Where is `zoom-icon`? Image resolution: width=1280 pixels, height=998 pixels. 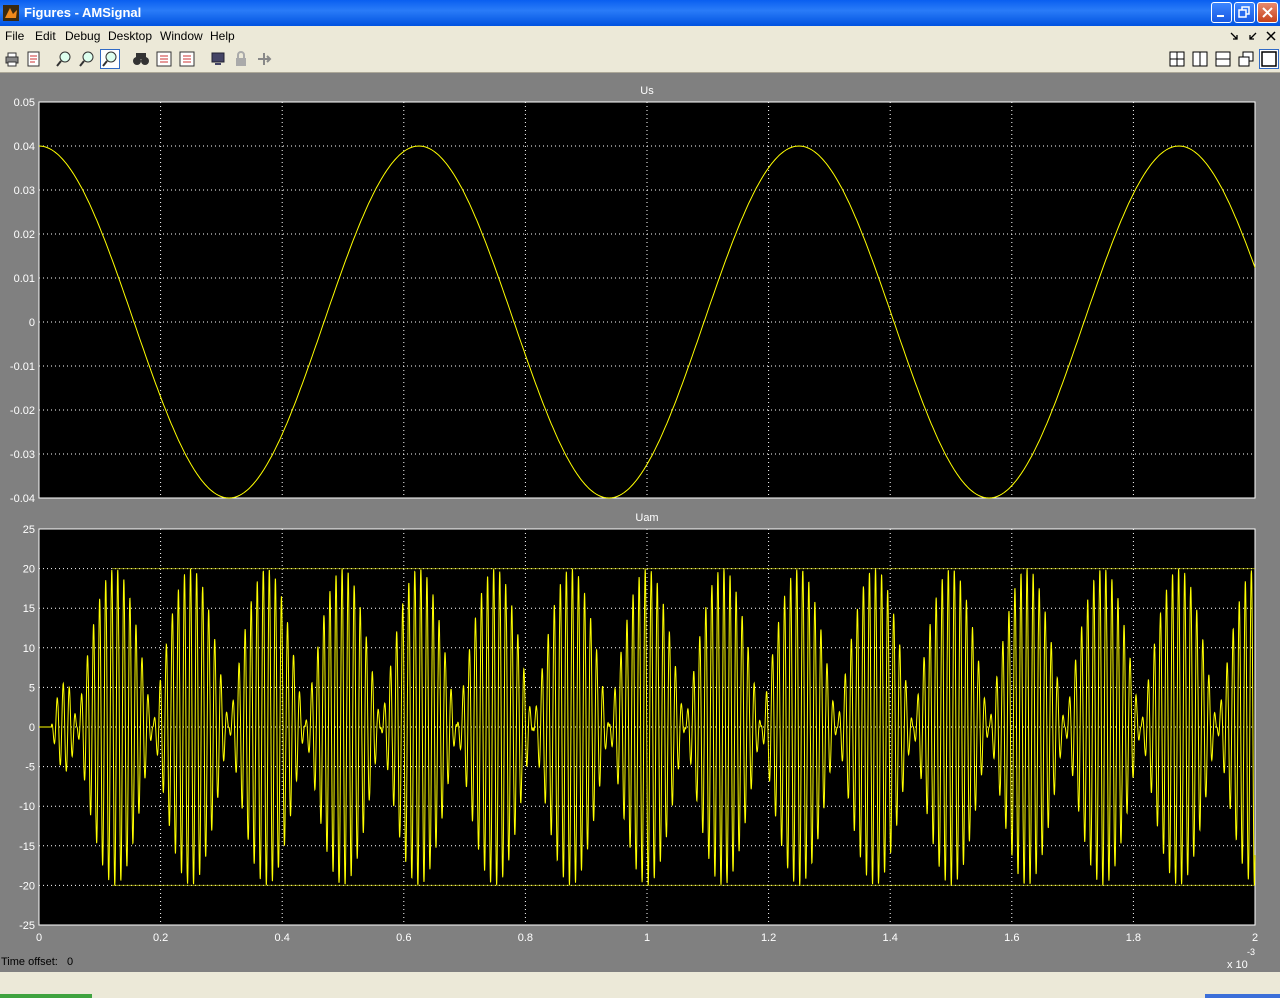
zoom-icon is located at coordinates (110, 59).